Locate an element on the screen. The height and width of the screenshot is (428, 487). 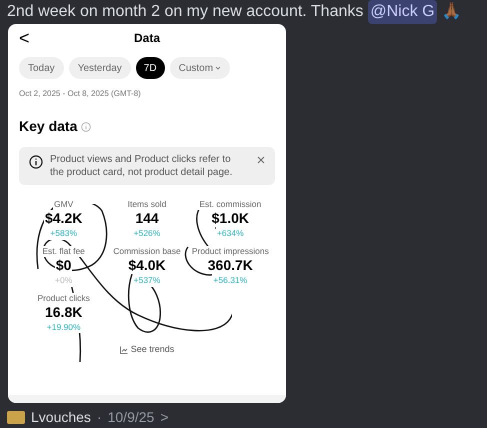
message-date: 10/9/25 is located at coordinates (131, 417).